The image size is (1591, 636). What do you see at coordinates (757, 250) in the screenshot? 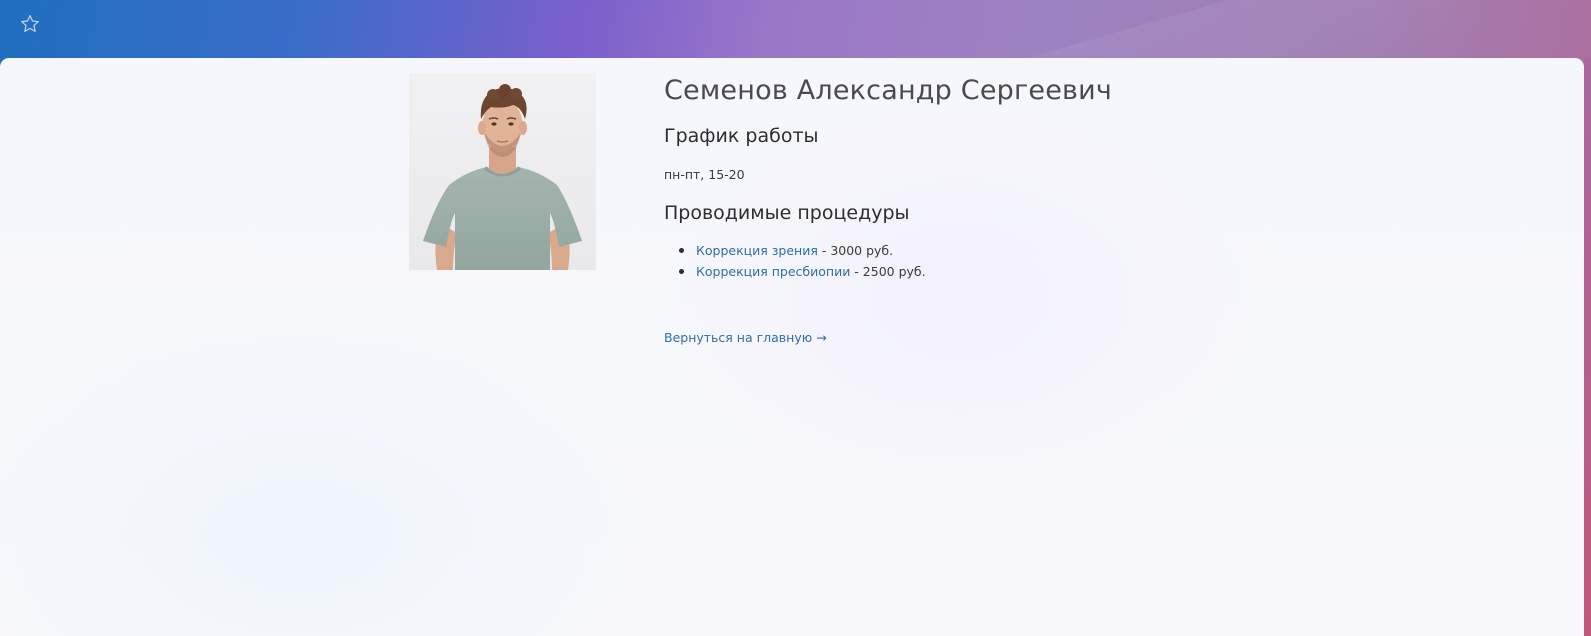
I see `procedure-link-vision-correction: Коррекция зрения` at bounding box center [757, 250].